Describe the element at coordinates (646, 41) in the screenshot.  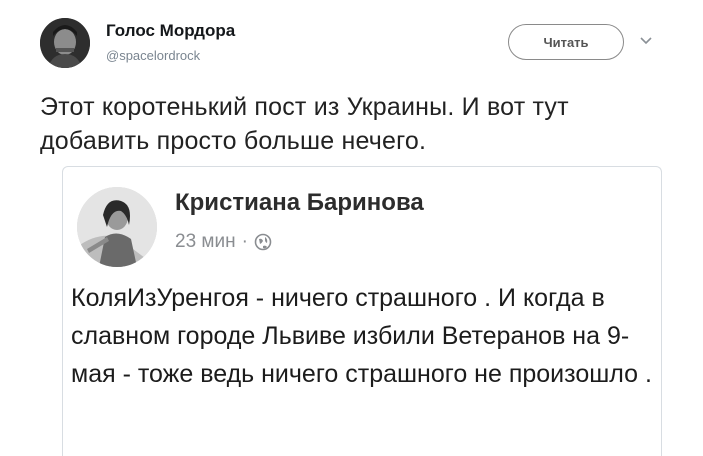
I see `chevron-down-icon` at that location.